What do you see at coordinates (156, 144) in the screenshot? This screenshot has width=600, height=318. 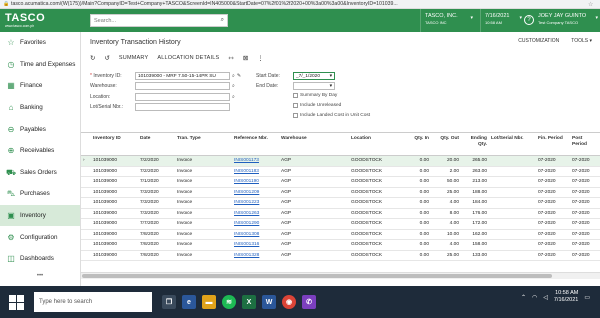 I see `column-header: Date` at bounding box center [156, 144].